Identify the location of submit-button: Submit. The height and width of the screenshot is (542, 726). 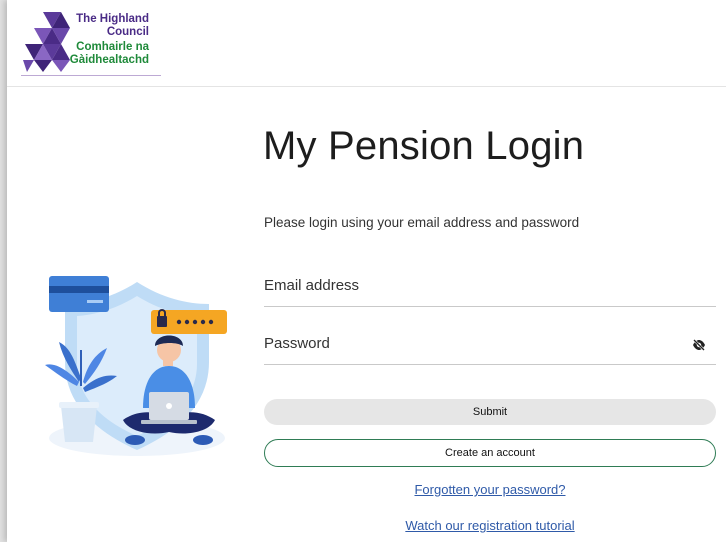
(490, 412).